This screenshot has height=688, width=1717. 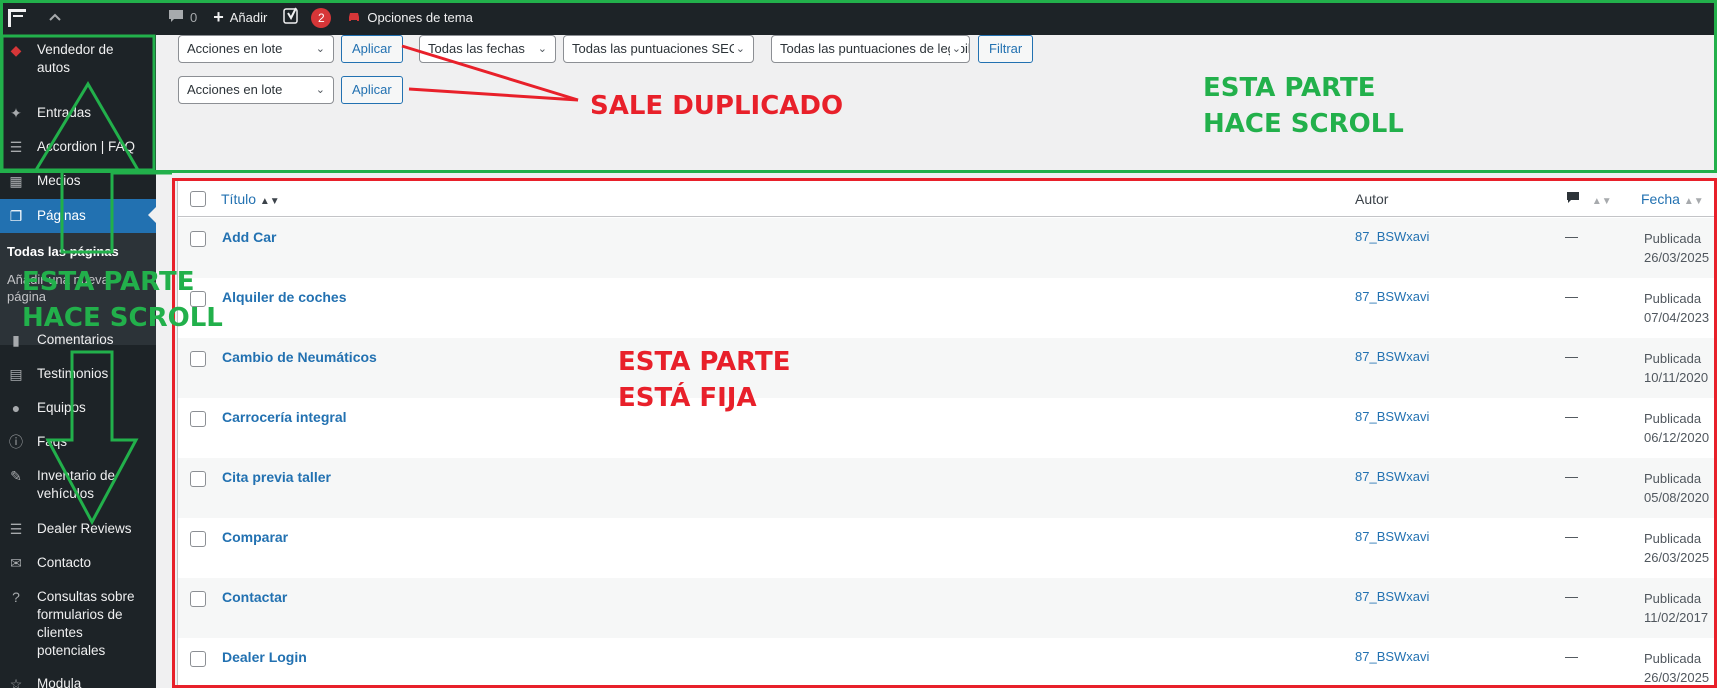 What do you see at coordinates (276, 477) in the screenshot?
I see `page-title-link: Cita previa taller` at bounding box center [276, 477].